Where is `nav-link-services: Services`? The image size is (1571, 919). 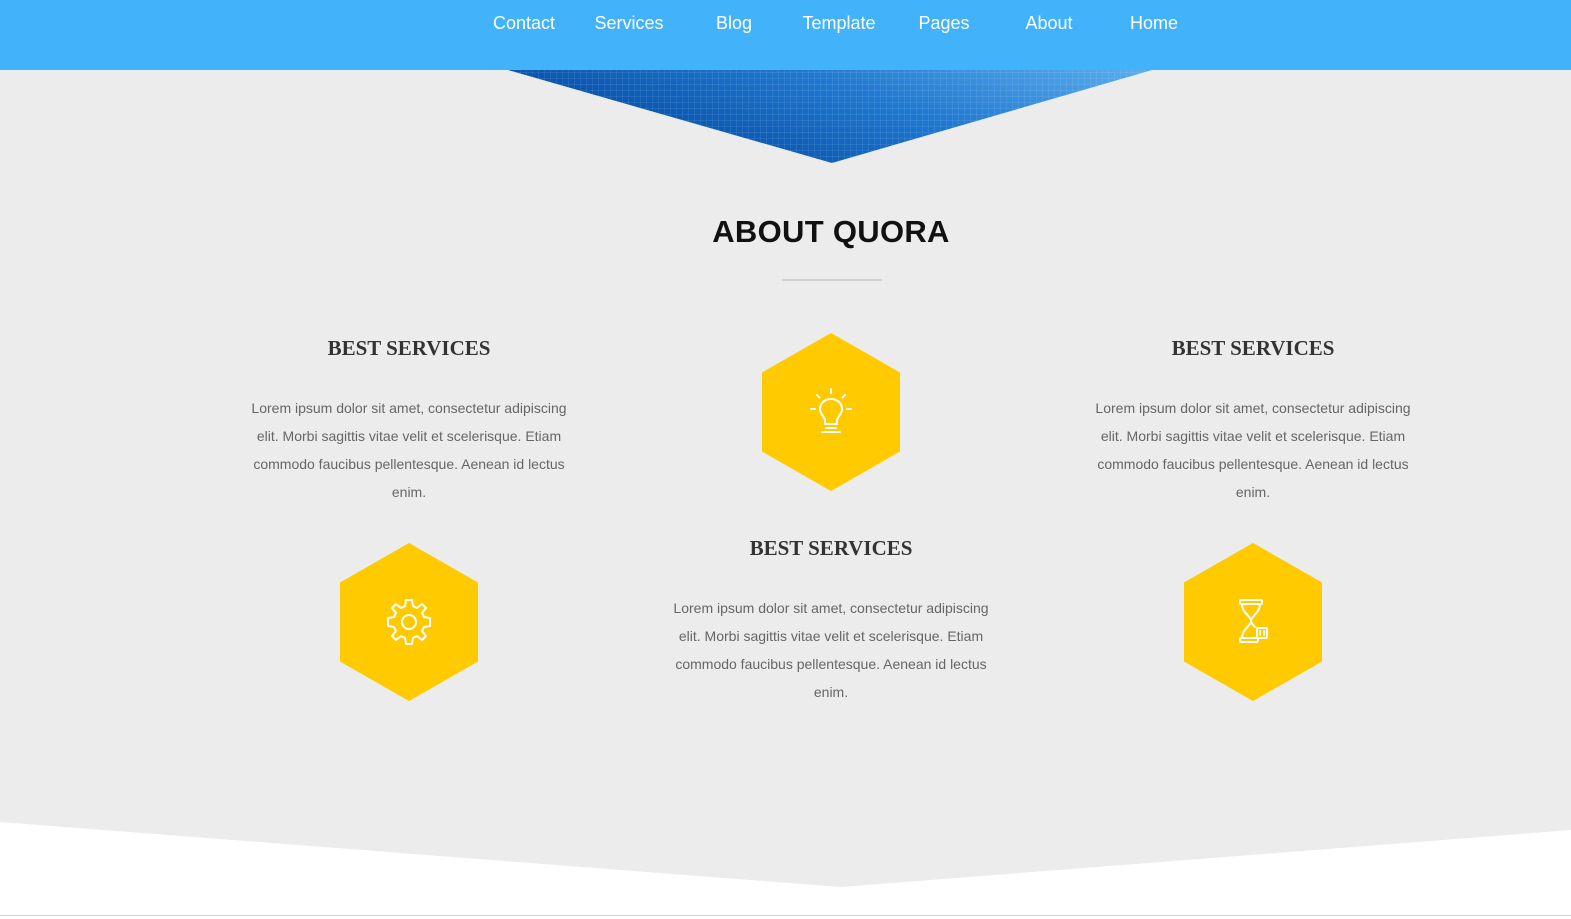
nav-link-services: Services is located at coordinates (629, 23).